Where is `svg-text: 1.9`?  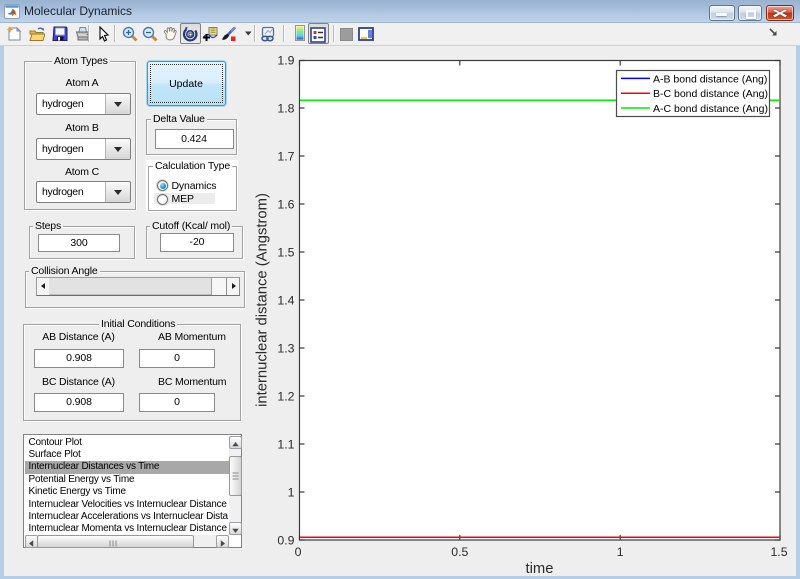
svg-text: 1.9 is located at coordinates (285, 61).